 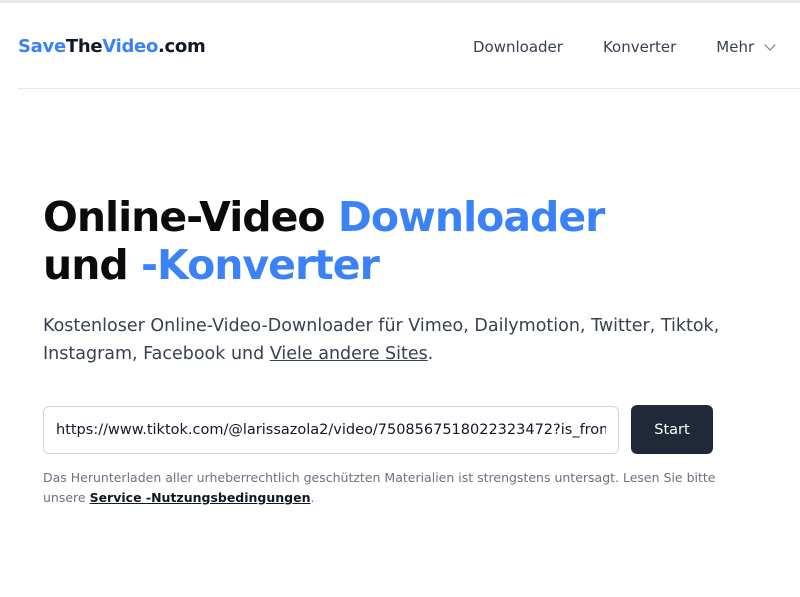 What do you see at coordinates (735, 47) in the screenshot?
I see `nav-more-label: Mehr` at bounding box center [735, 47].